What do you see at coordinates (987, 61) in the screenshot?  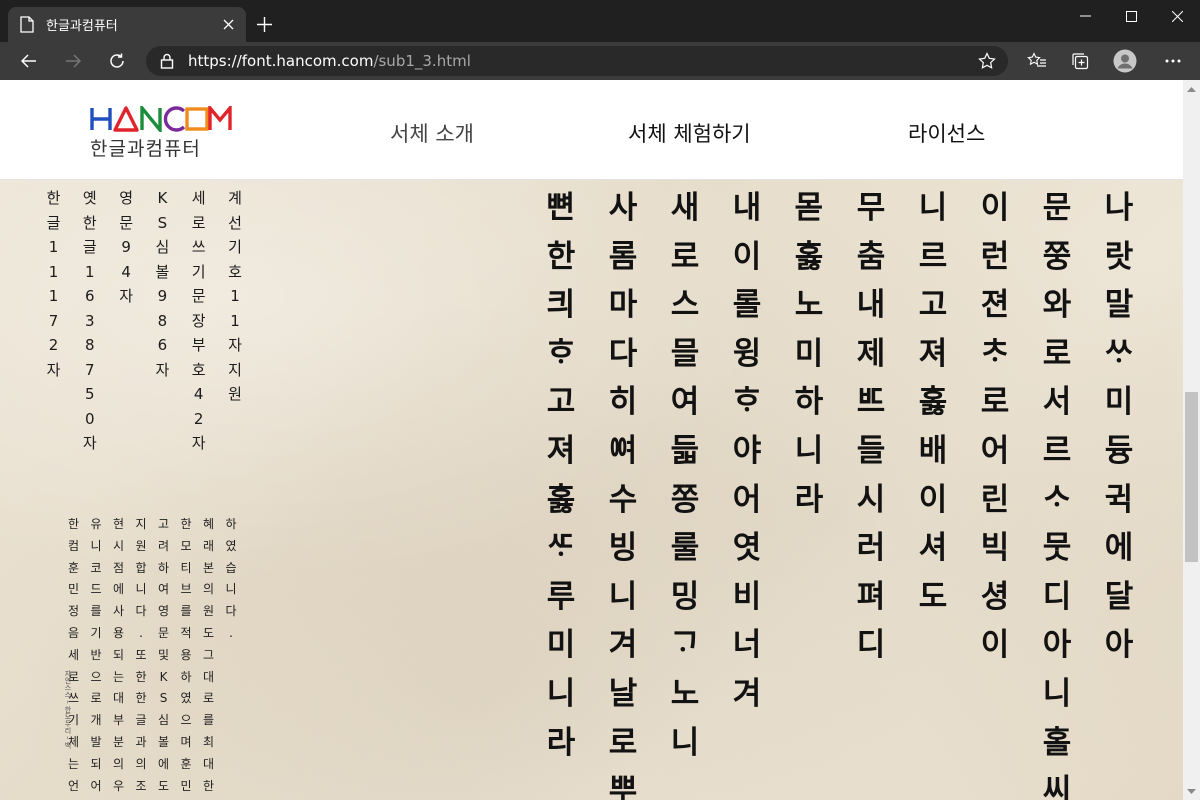 I see `favorite-star-icon` at bounding box center [987, 61].